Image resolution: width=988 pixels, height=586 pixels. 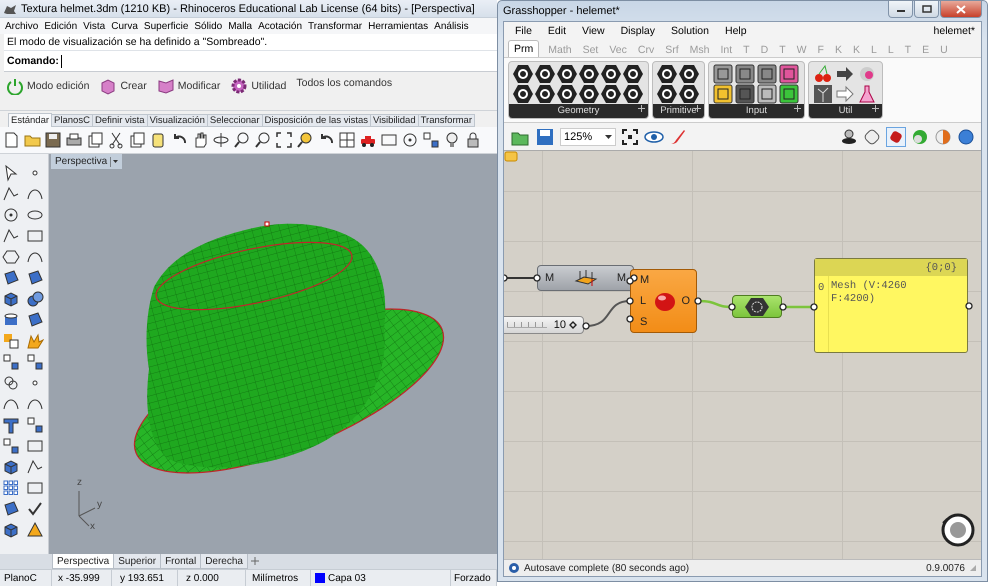 I want to click on zoom-selected-icon, so click(x=305, y=140).